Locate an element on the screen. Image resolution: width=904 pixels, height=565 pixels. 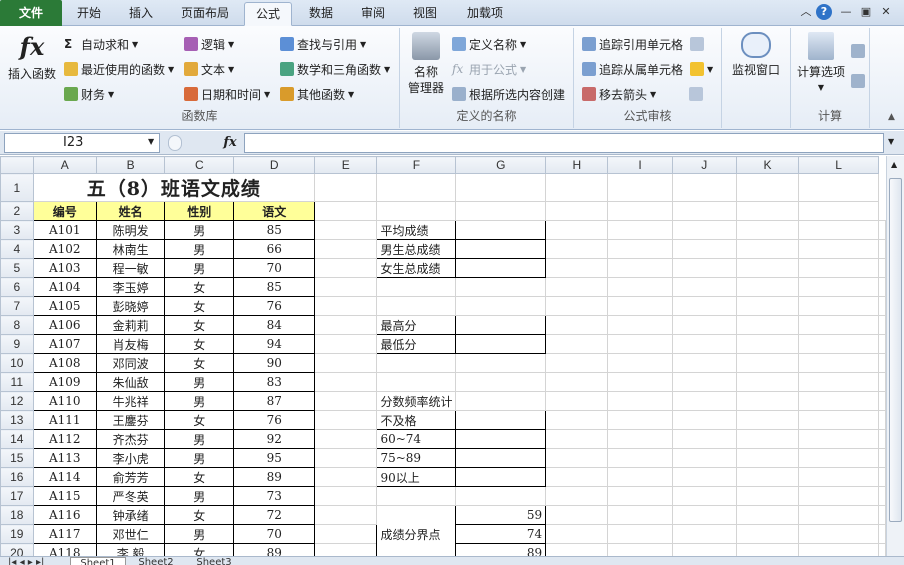
insert-function-fx-icon: fx is located at coordinates (230, 143).